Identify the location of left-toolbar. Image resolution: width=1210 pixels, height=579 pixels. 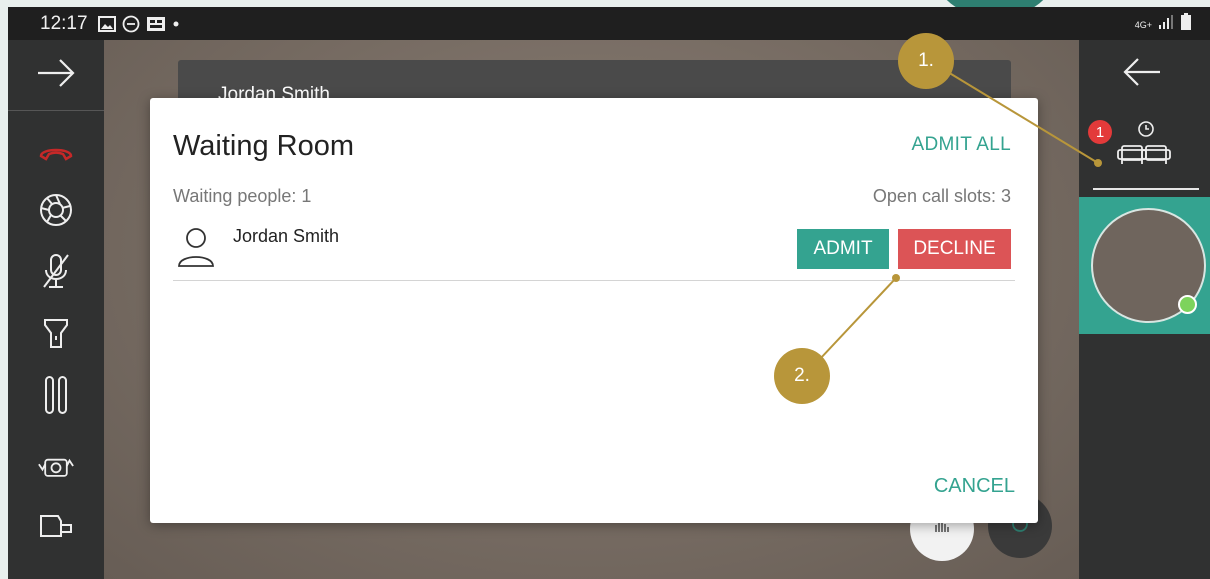
(56, 309).